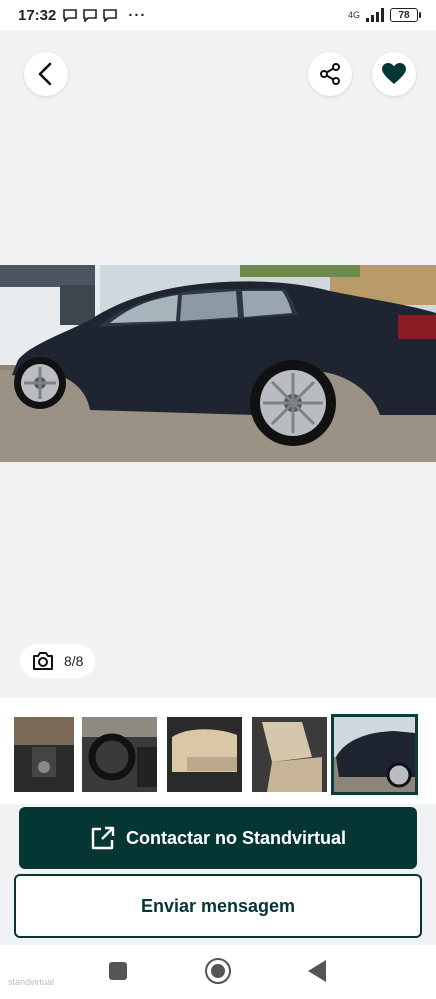 The height and width of the screenshot is (999, 436). I want to click on back-nav-button, so click(317, 971).